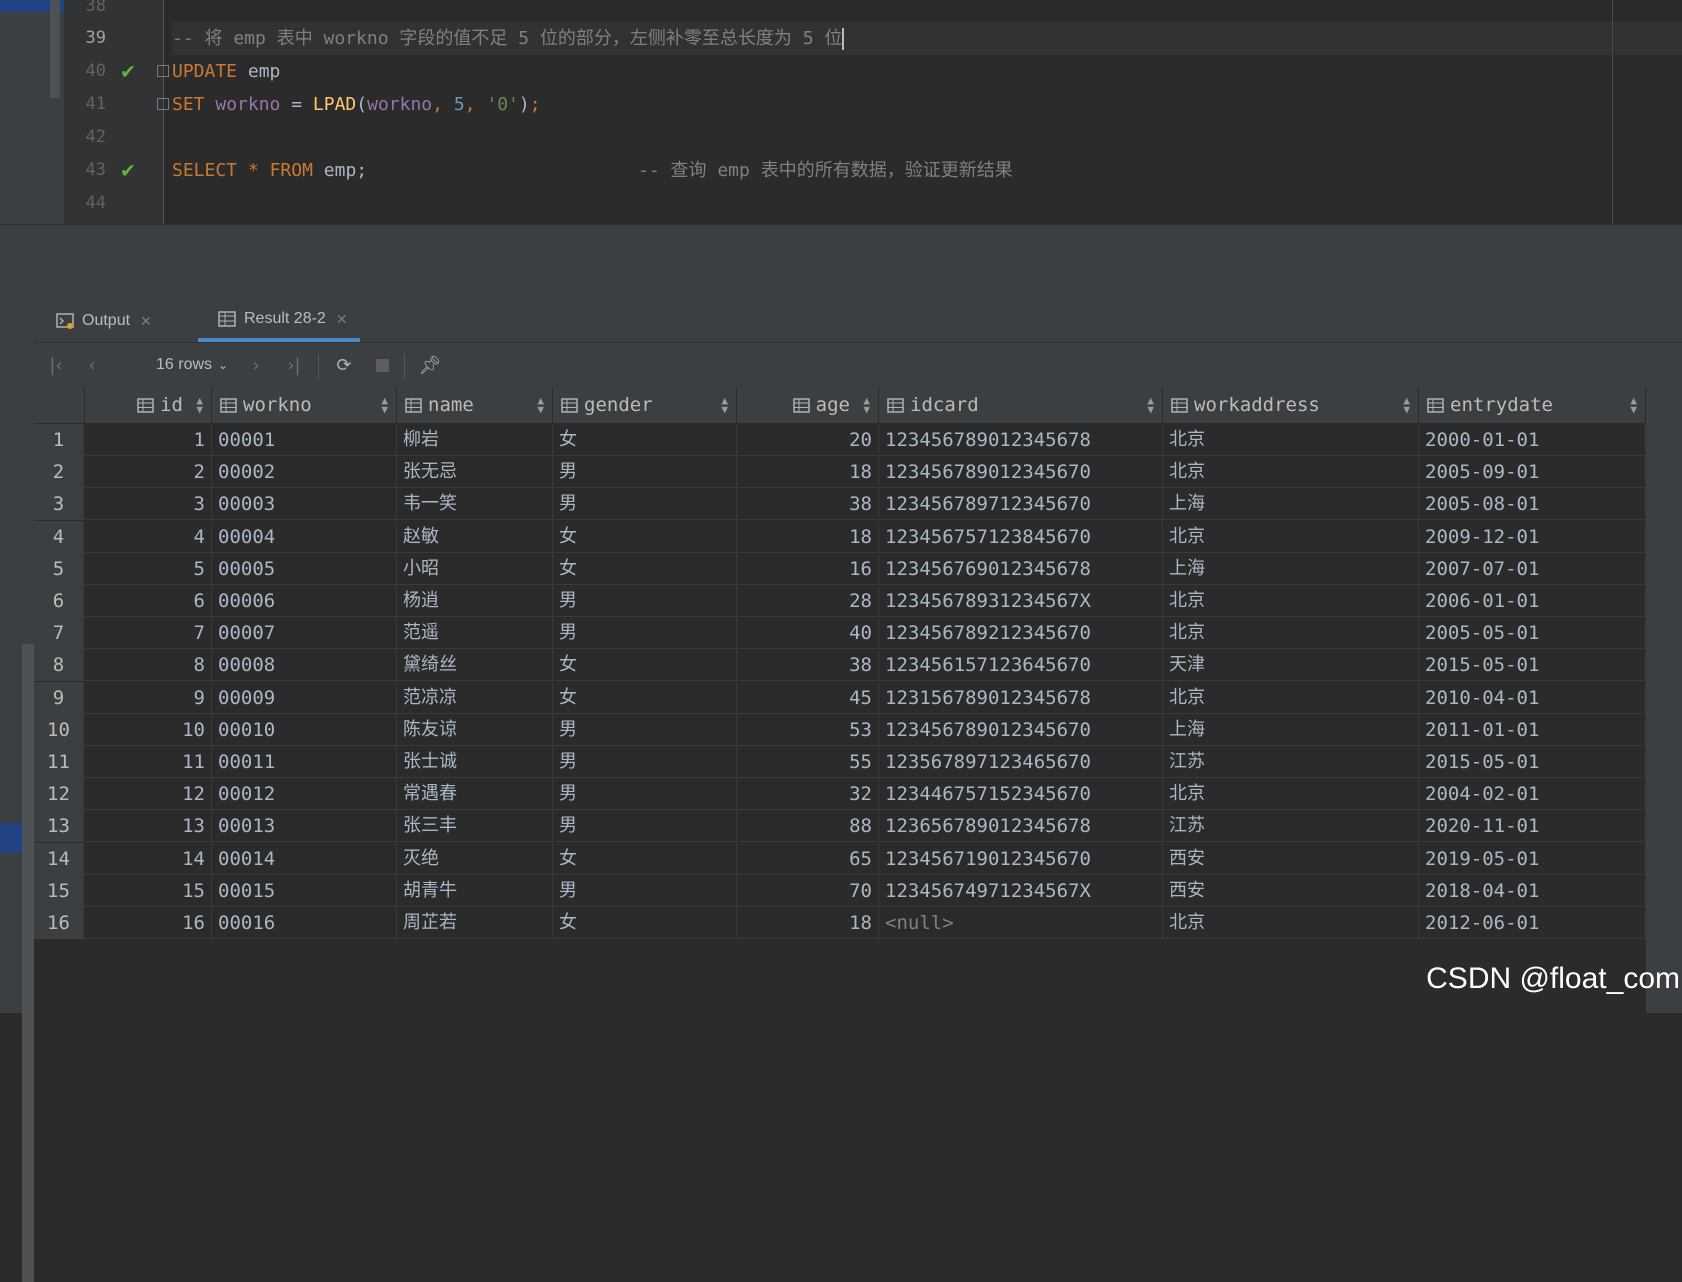 This screenshot has width=1682, height=1282. Describe the element at coordinates (1532, 665) in the screenshot. I see `cell-entrydate: 2015-05-01` at that location.